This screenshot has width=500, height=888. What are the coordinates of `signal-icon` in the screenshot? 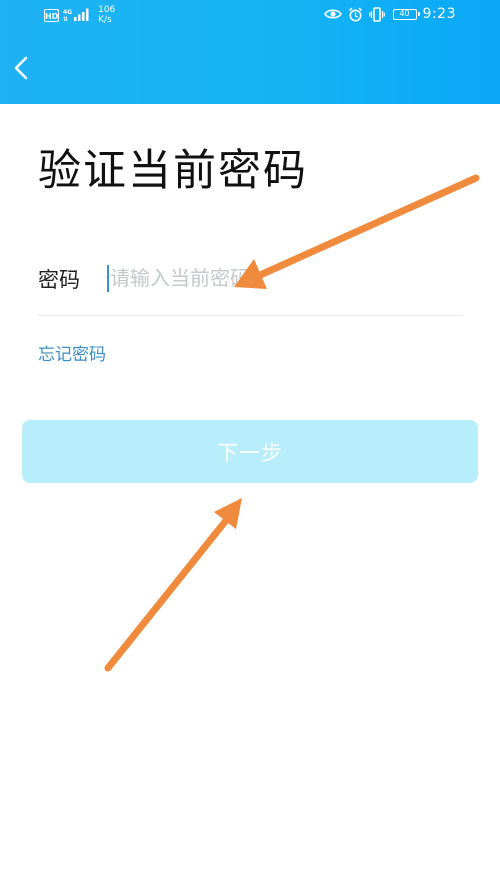 It's located at (82, 15).